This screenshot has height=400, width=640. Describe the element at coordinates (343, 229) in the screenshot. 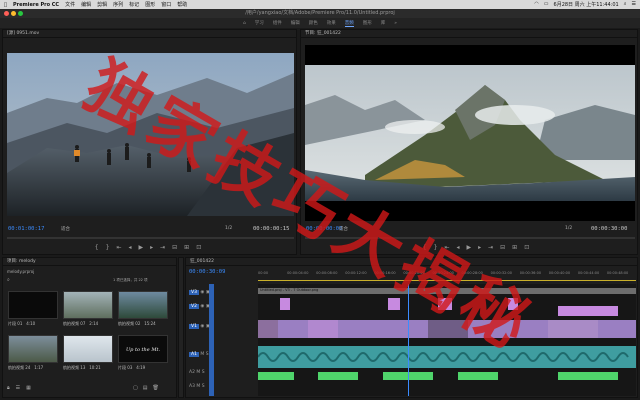

I see `program-fit-dropdown: 适合` at that location.